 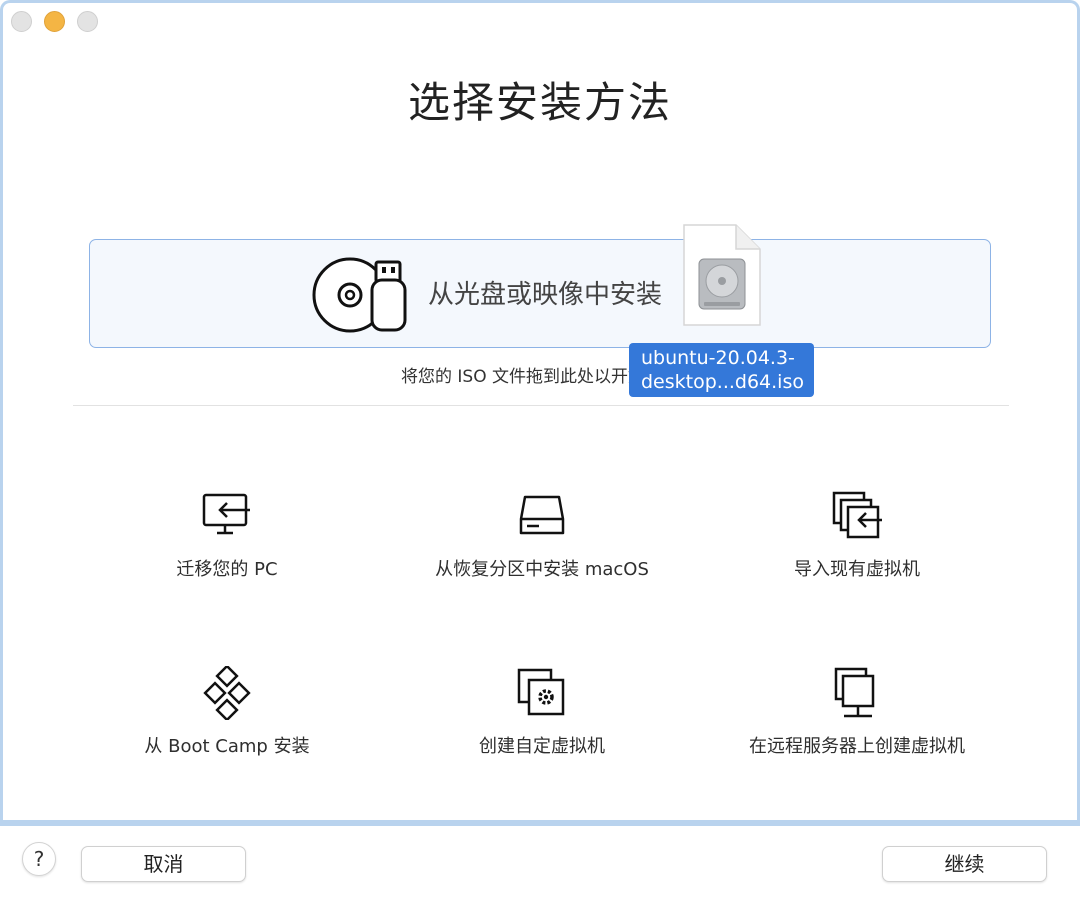 I want to click on iso-drop-zone: 从光盘或映像中安装, so click(x=540, y=293).